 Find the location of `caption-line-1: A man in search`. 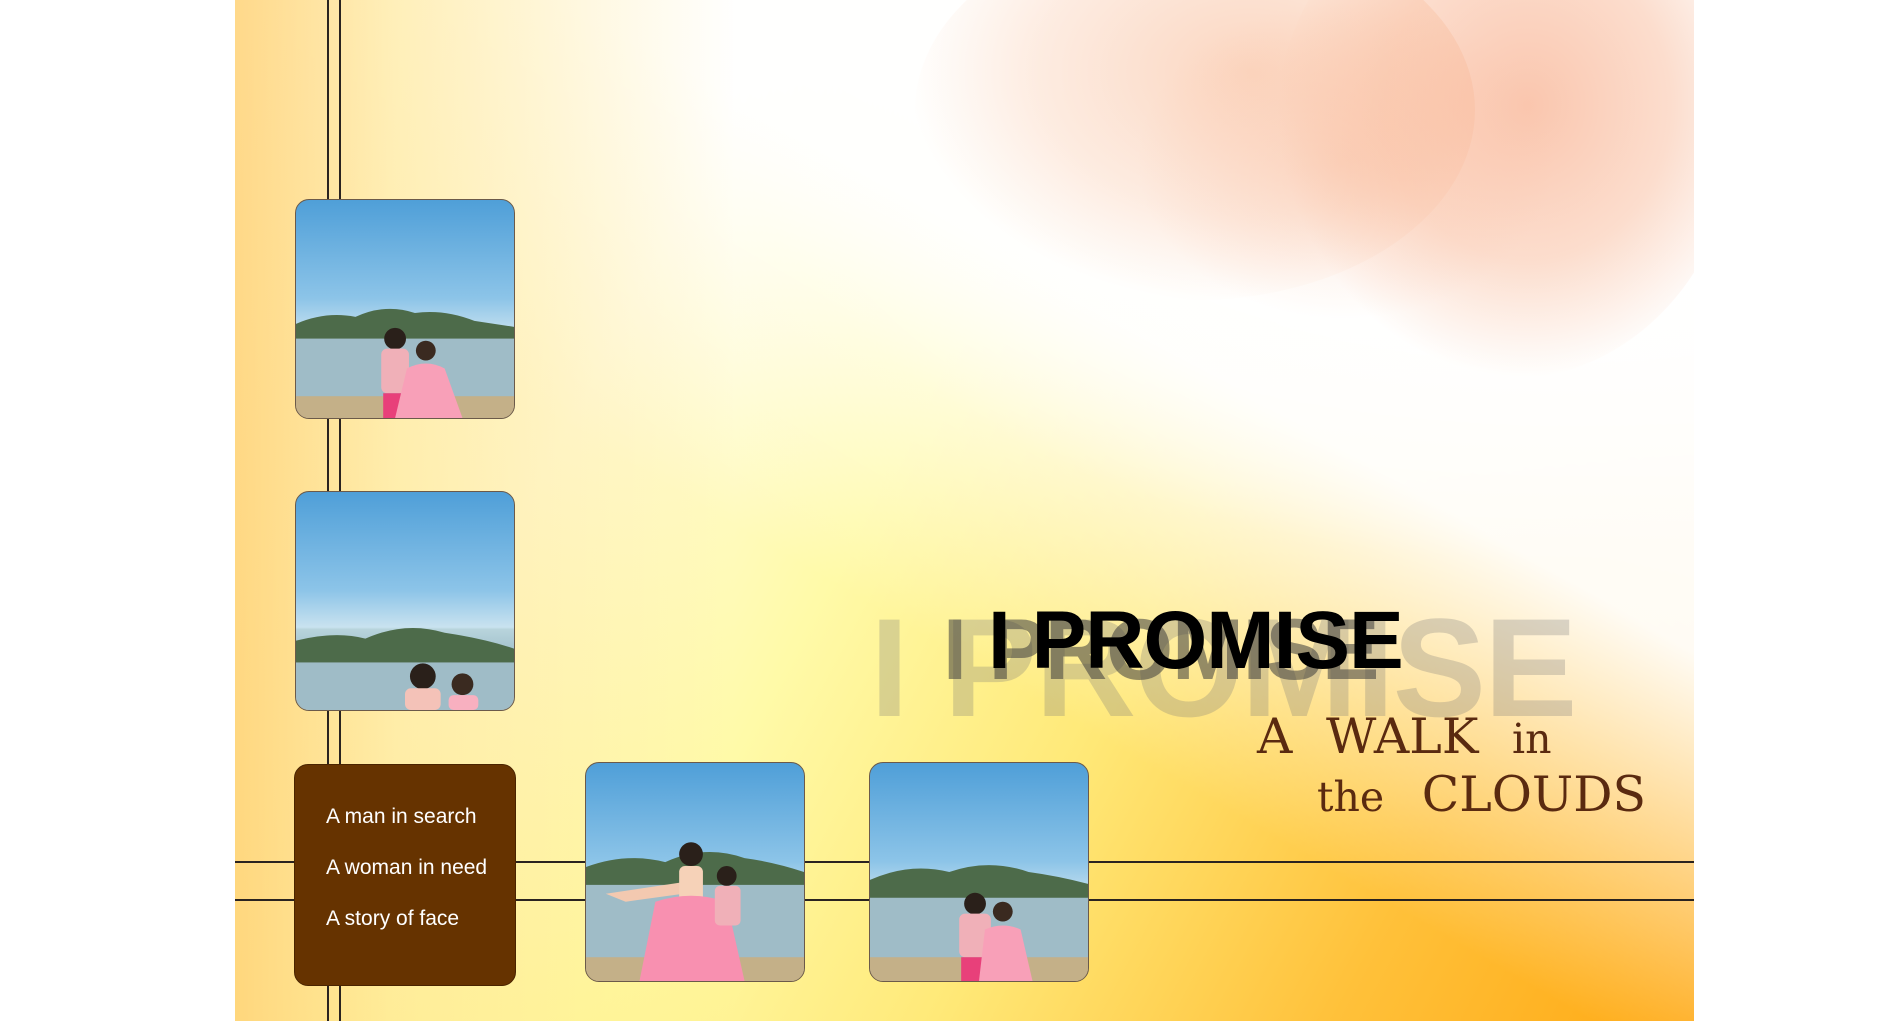

caption-line-1: A man in search is located at coordinates (401, 816).